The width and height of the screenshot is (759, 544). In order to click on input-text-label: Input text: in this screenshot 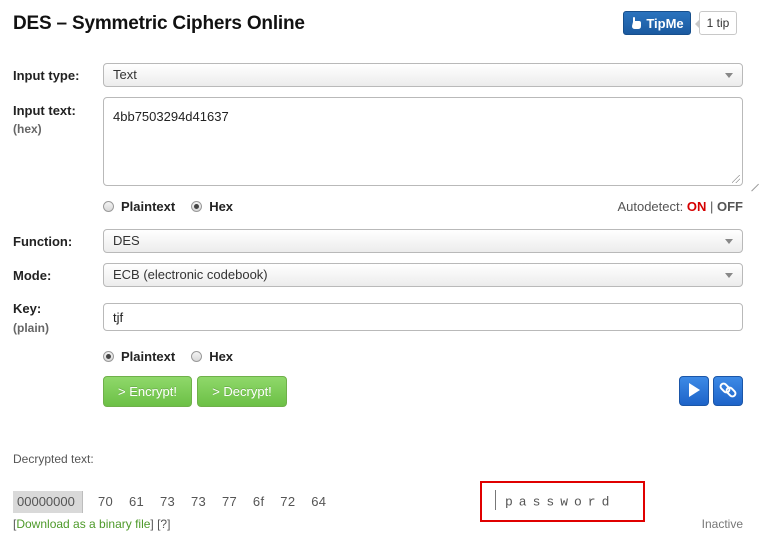, I will do `click(44, 110)`.